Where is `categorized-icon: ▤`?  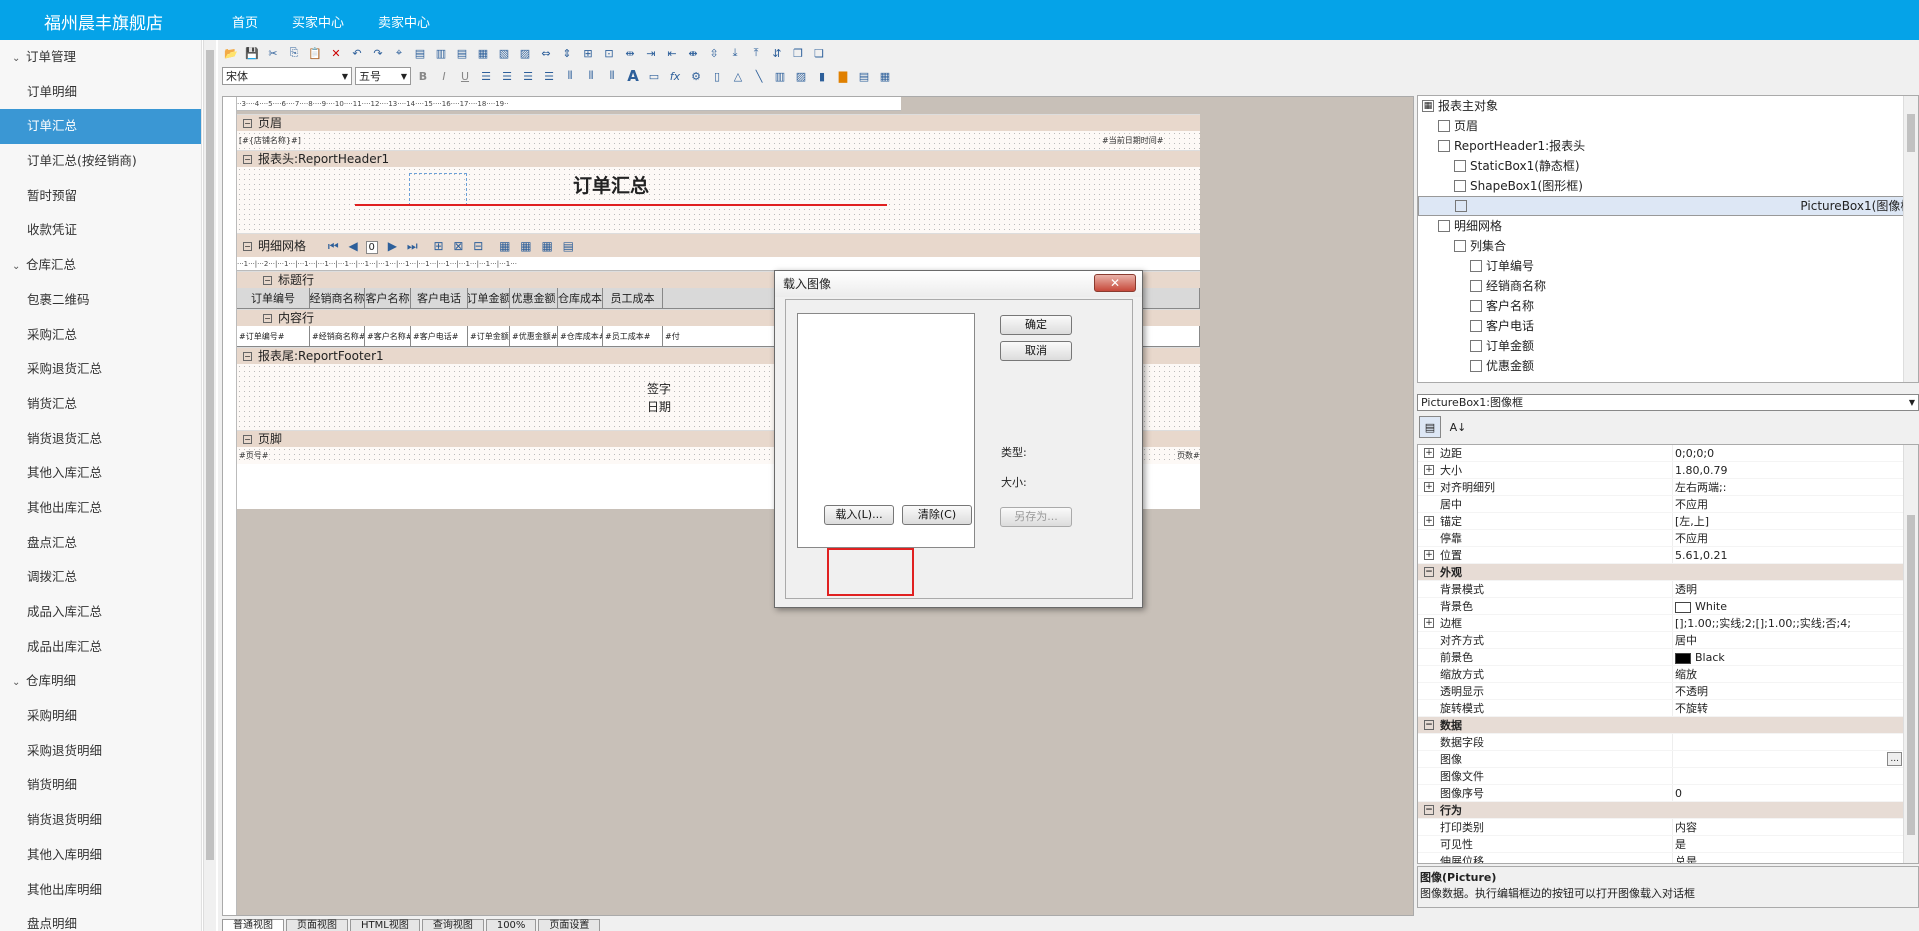 categorized-icon: ▤ is located at coordinates (1430, 427).